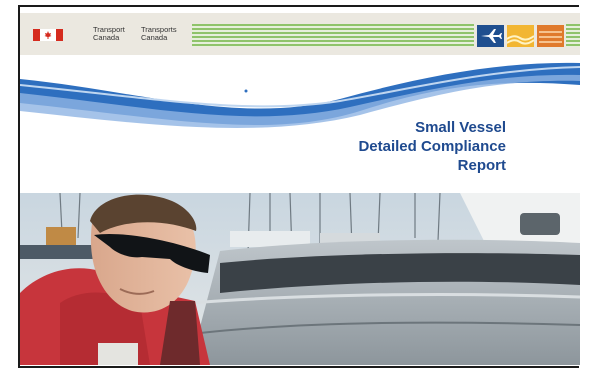  What do you see at coordinates (298, 367) in the screenshot?
I see `document-bottom-edge` at bounding box center [298, 367].